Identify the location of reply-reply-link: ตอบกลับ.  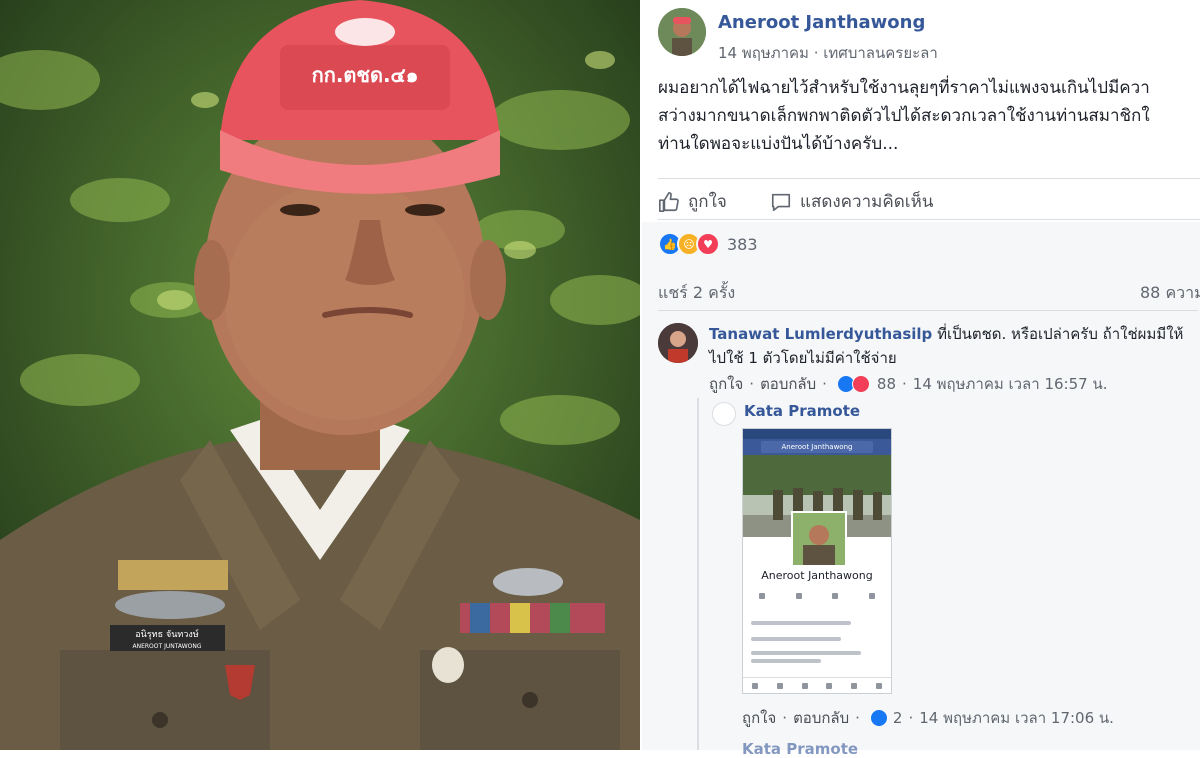
(821, 718).